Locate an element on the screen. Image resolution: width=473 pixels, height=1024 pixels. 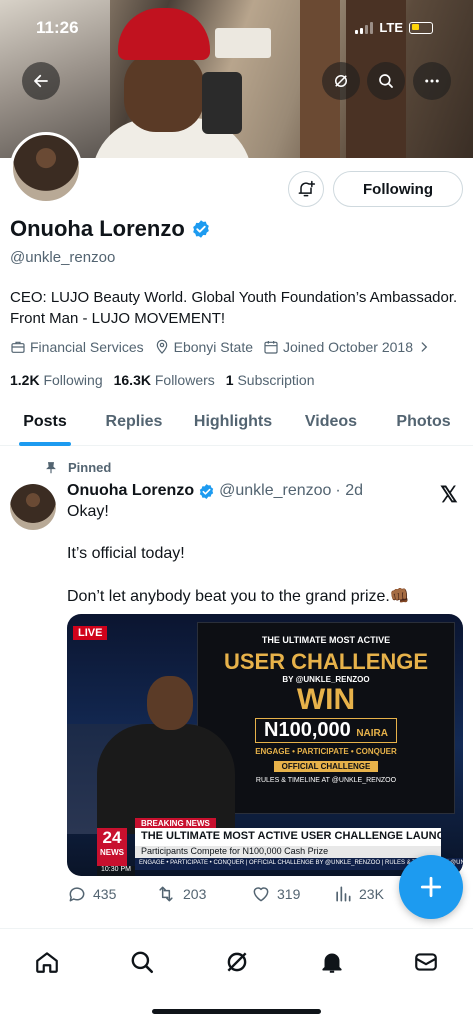
grok-button is located at coordinates (341, 81).